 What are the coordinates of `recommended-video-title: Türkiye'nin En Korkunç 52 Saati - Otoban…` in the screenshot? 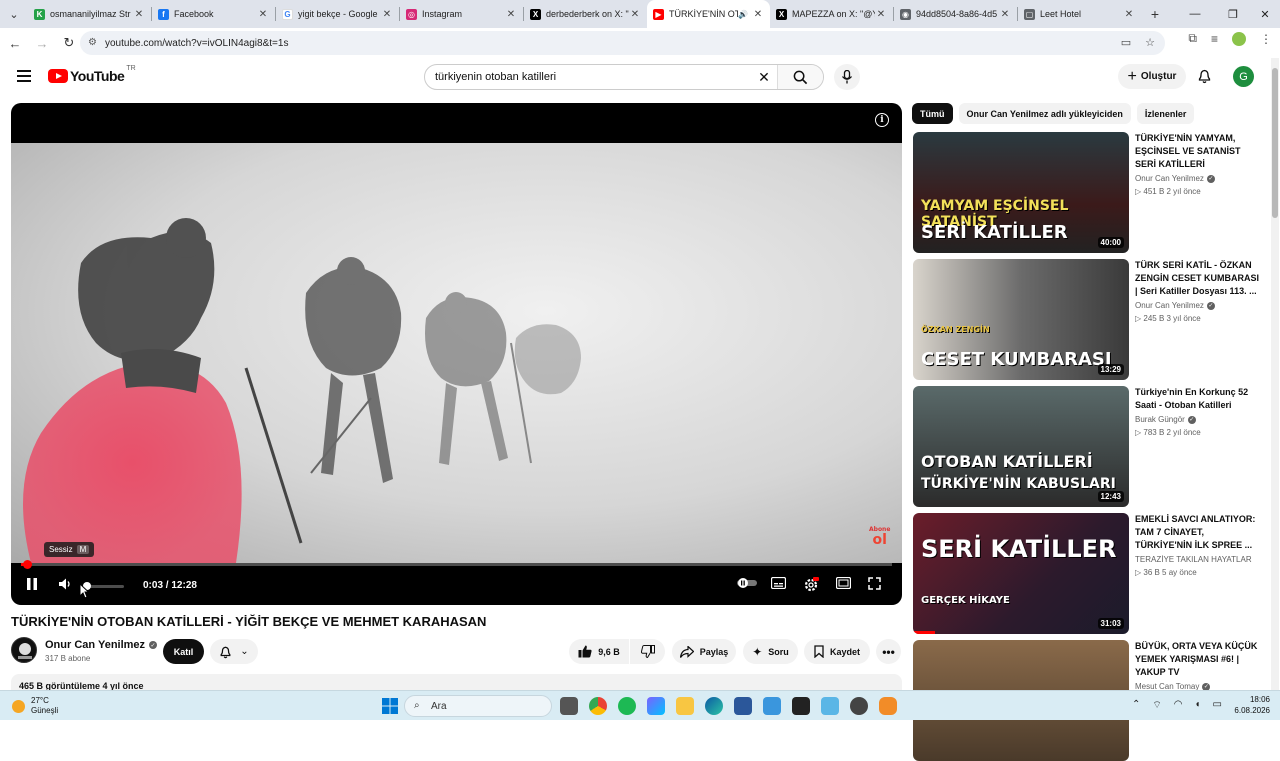 It's located at (1197, 399).